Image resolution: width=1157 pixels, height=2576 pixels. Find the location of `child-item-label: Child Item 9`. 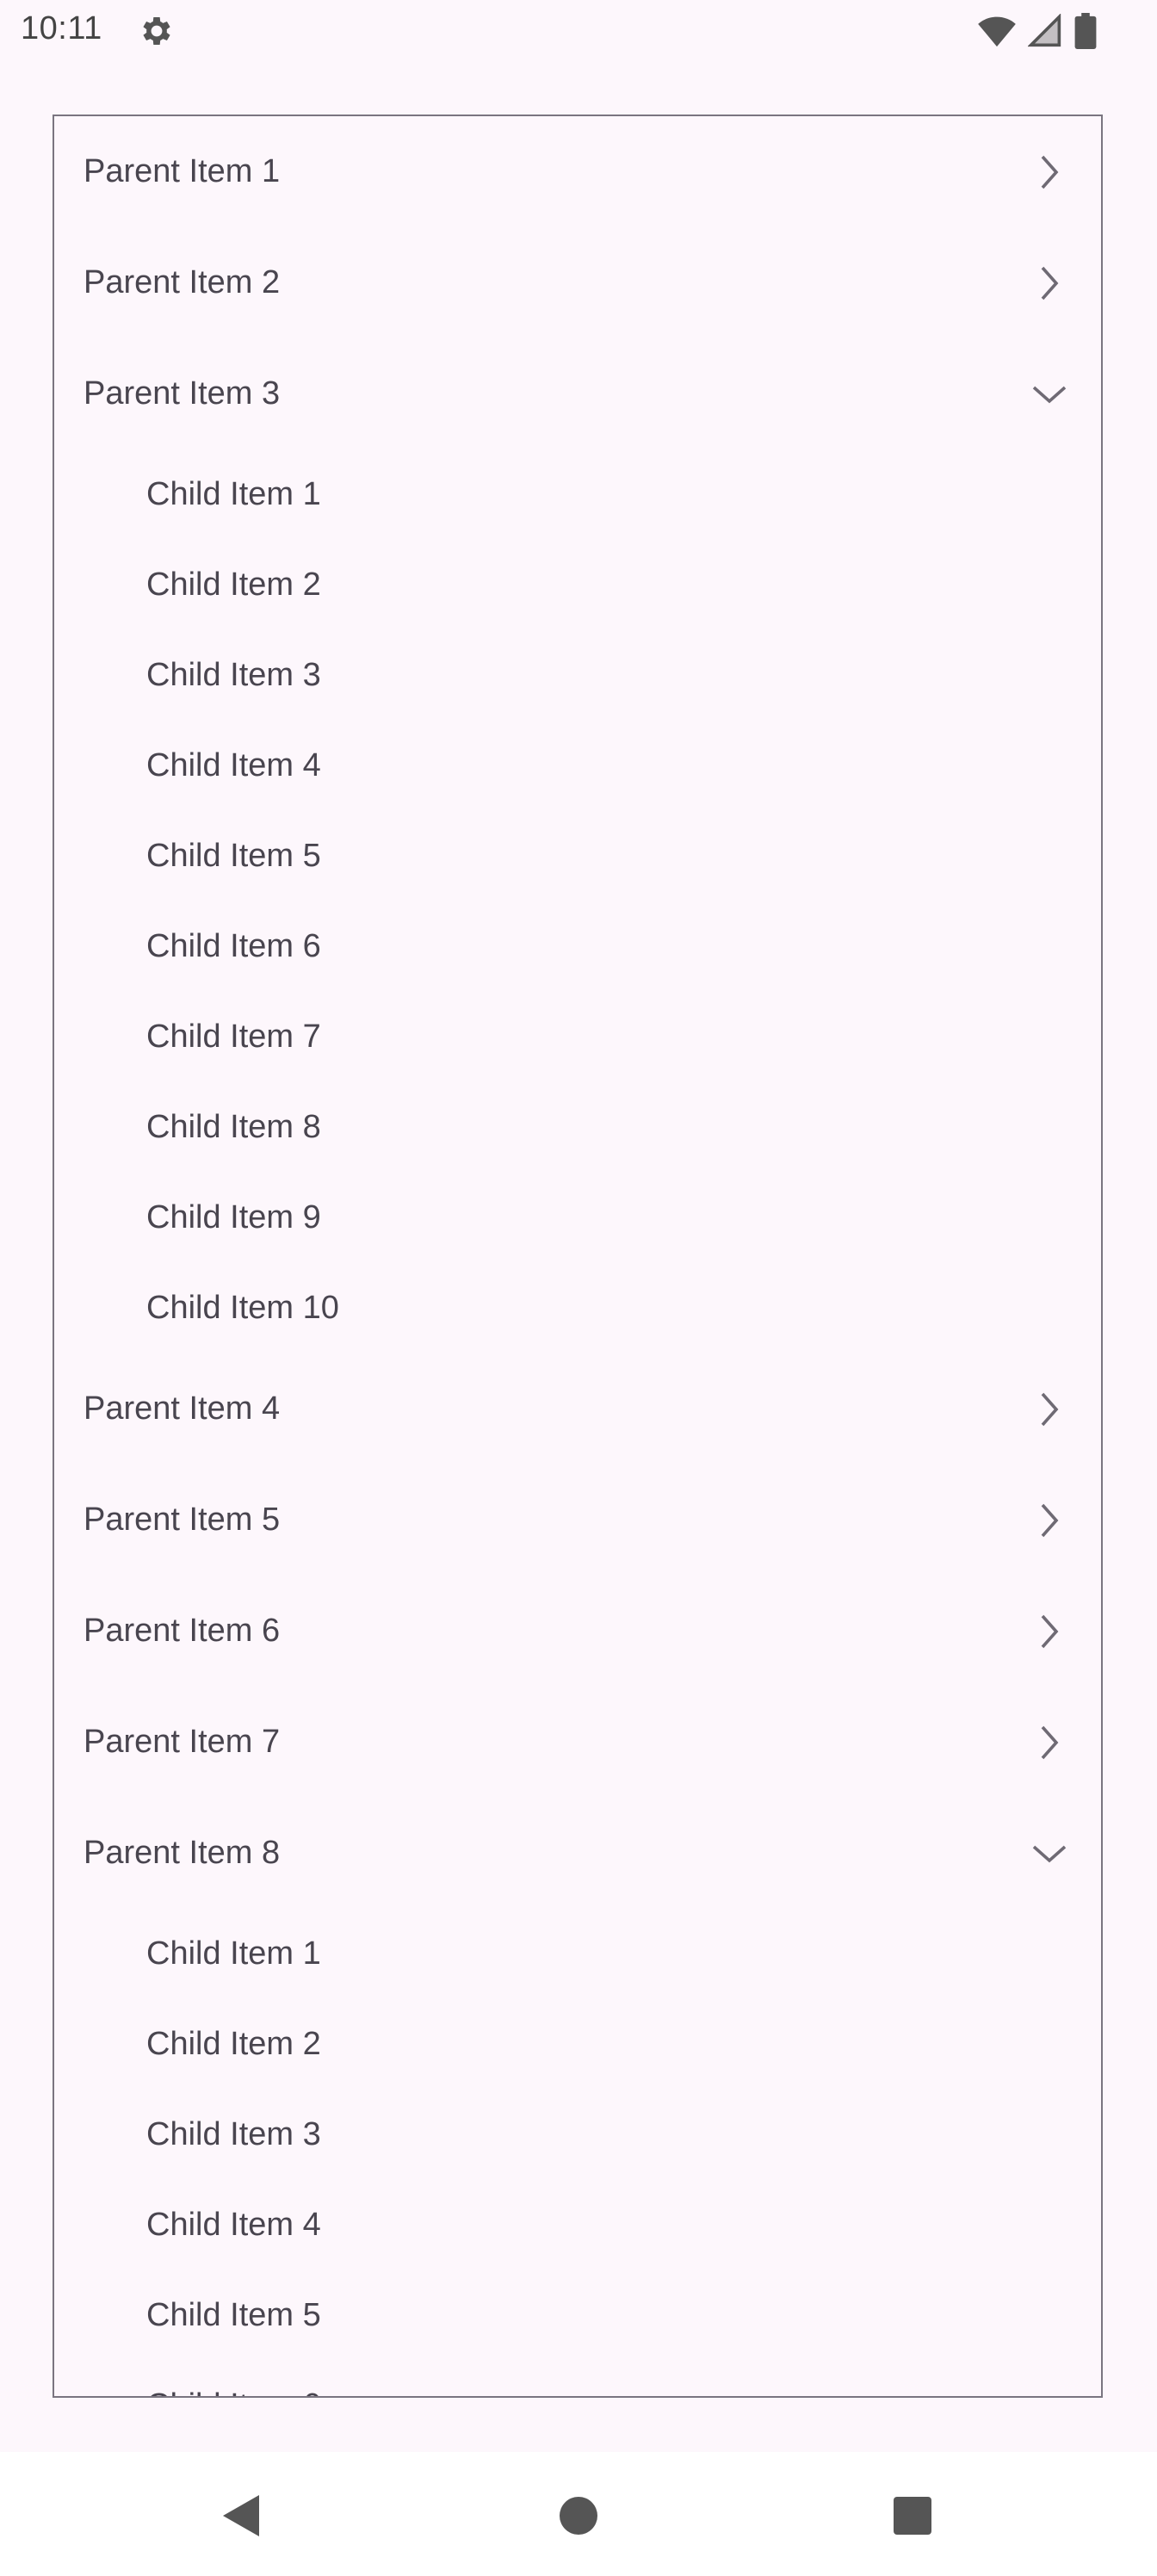

child-item-label: Child Item 9 is located at coordinates (233, 1217).